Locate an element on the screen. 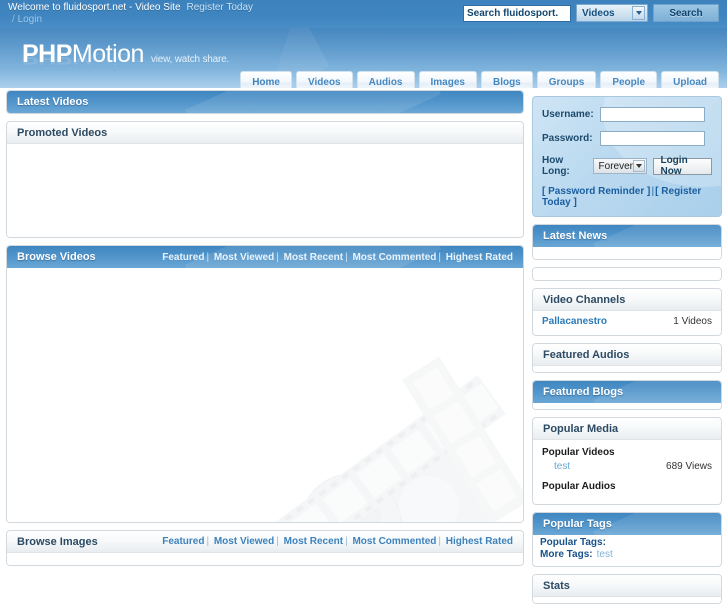  panel-header-featured-audios: Featured Audios is located at coordinates (627, 355).